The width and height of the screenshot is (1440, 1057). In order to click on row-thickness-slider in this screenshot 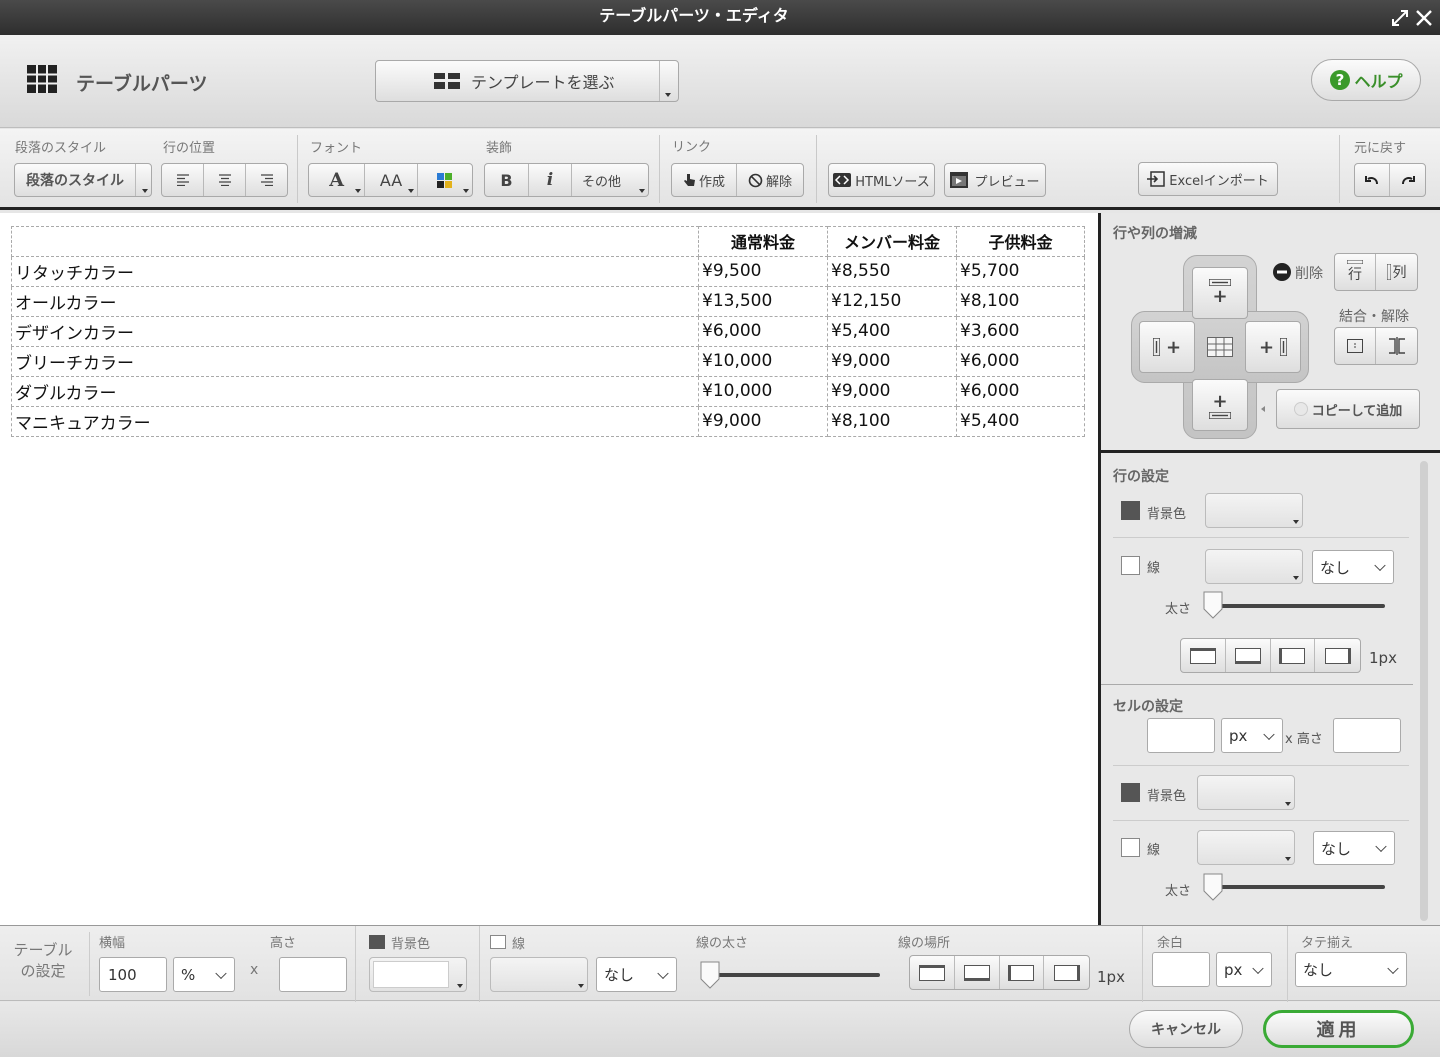, I will do `click(1295, 606)`.